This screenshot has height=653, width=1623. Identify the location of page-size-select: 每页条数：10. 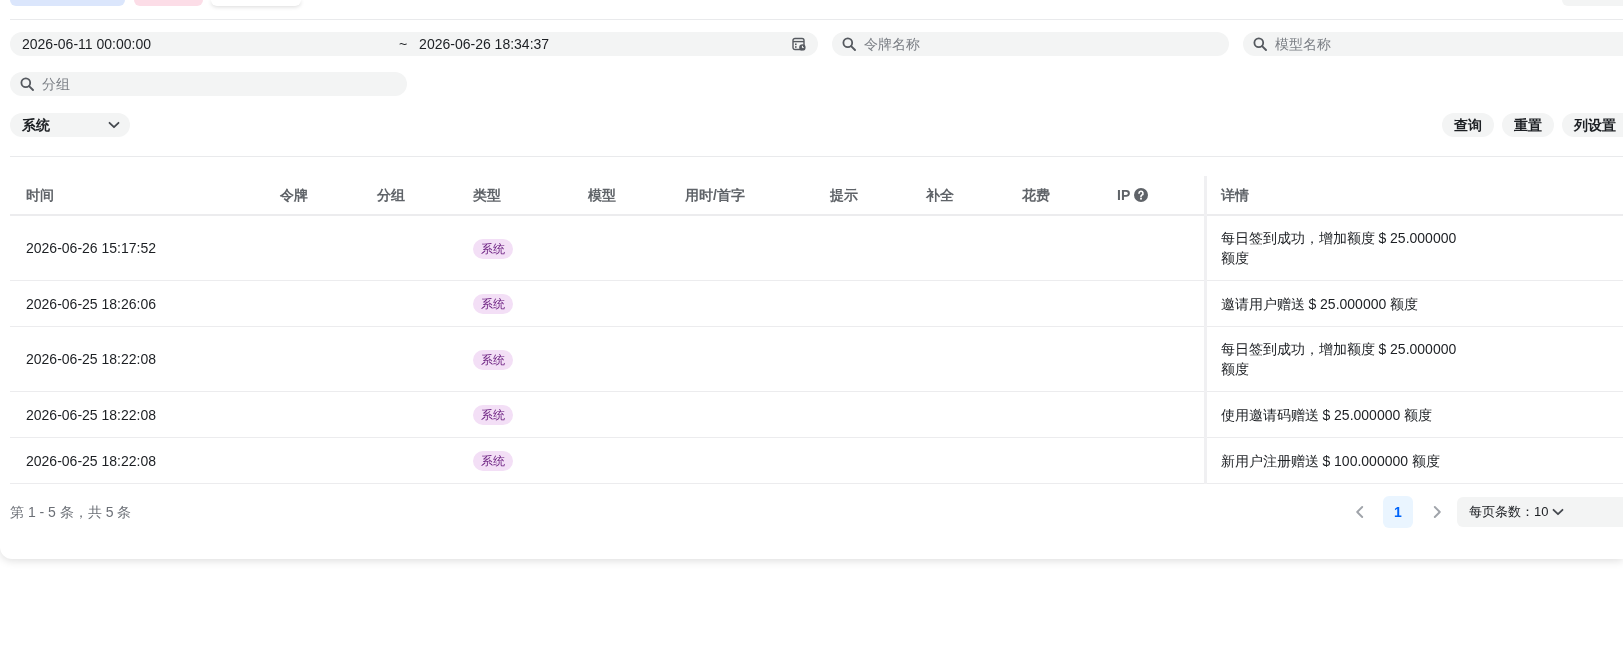
(1540, 512).